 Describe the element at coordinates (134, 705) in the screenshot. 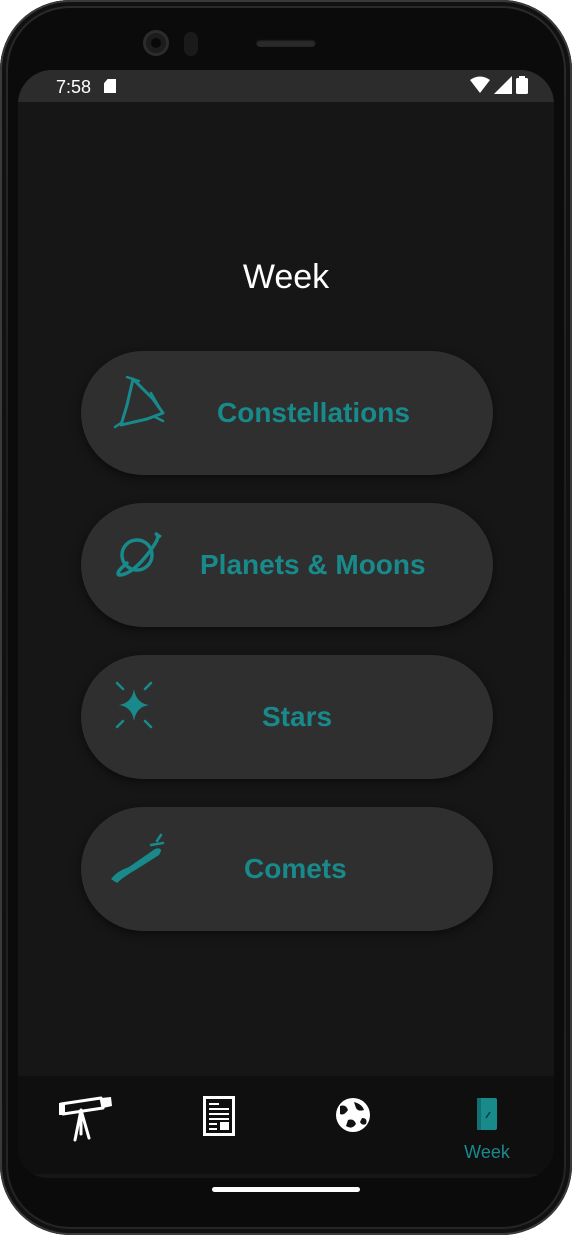

I see `star-sparkle-icon` at that location.